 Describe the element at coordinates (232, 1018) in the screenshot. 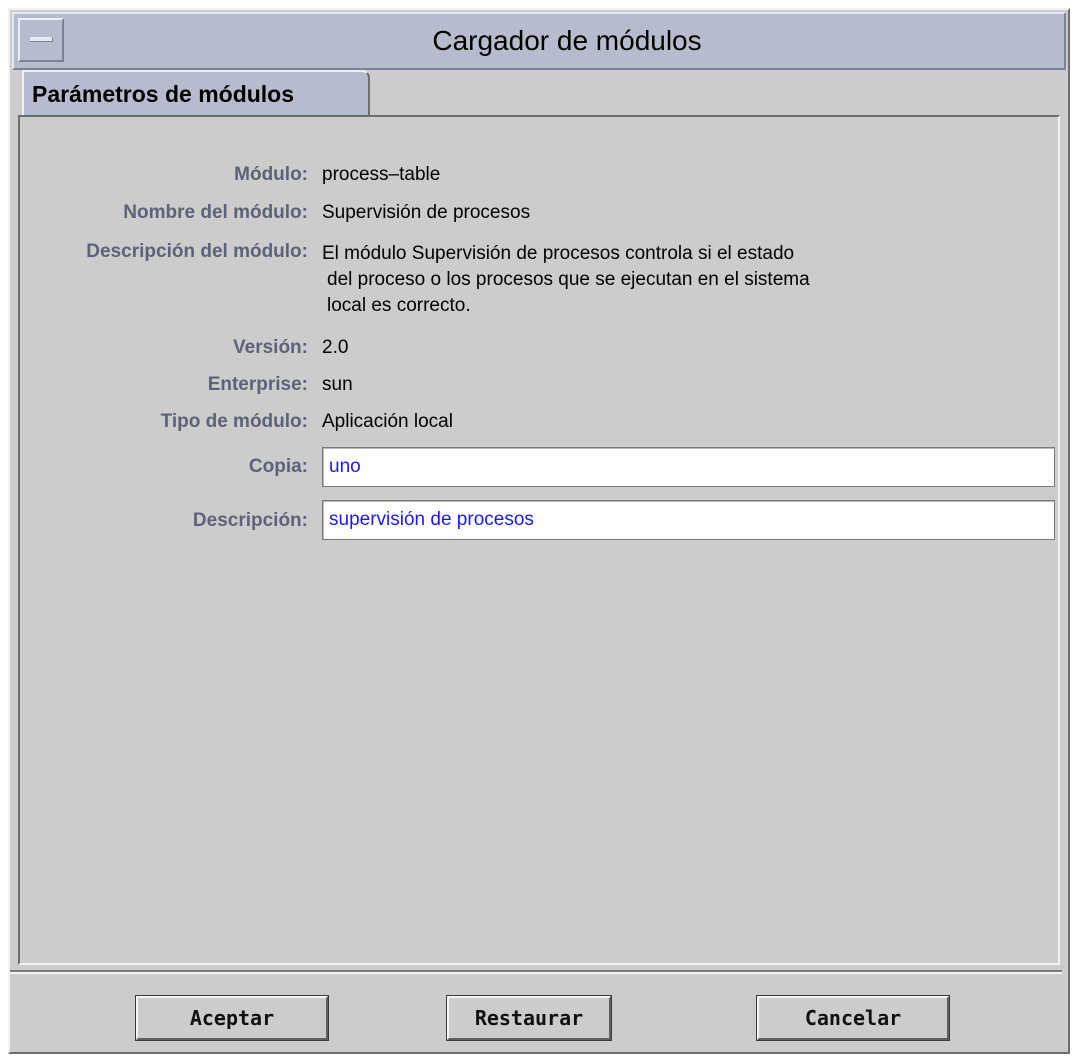

I see `ok-button: Aceptar` at that location.